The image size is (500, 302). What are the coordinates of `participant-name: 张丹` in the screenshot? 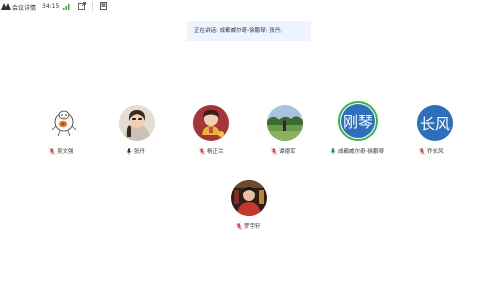 It's located at (140, 152).